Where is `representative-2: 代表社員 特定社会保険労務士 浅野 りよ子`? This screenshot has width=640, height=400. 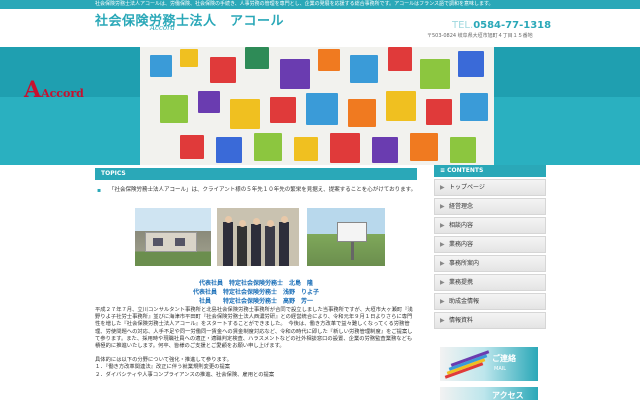
representative-2: 代表社員 特定社会保険労務士 浅野 りよ子 is located at coordinates (255, 292).